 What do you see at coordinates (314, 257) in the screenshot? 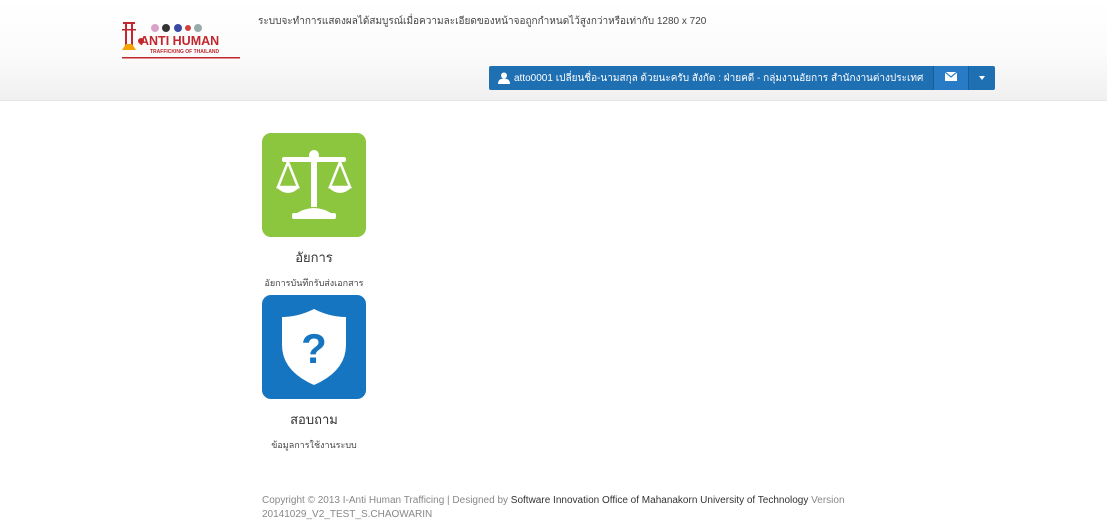
I see `app-title: อัยการ` at bounding box center [314, 257].